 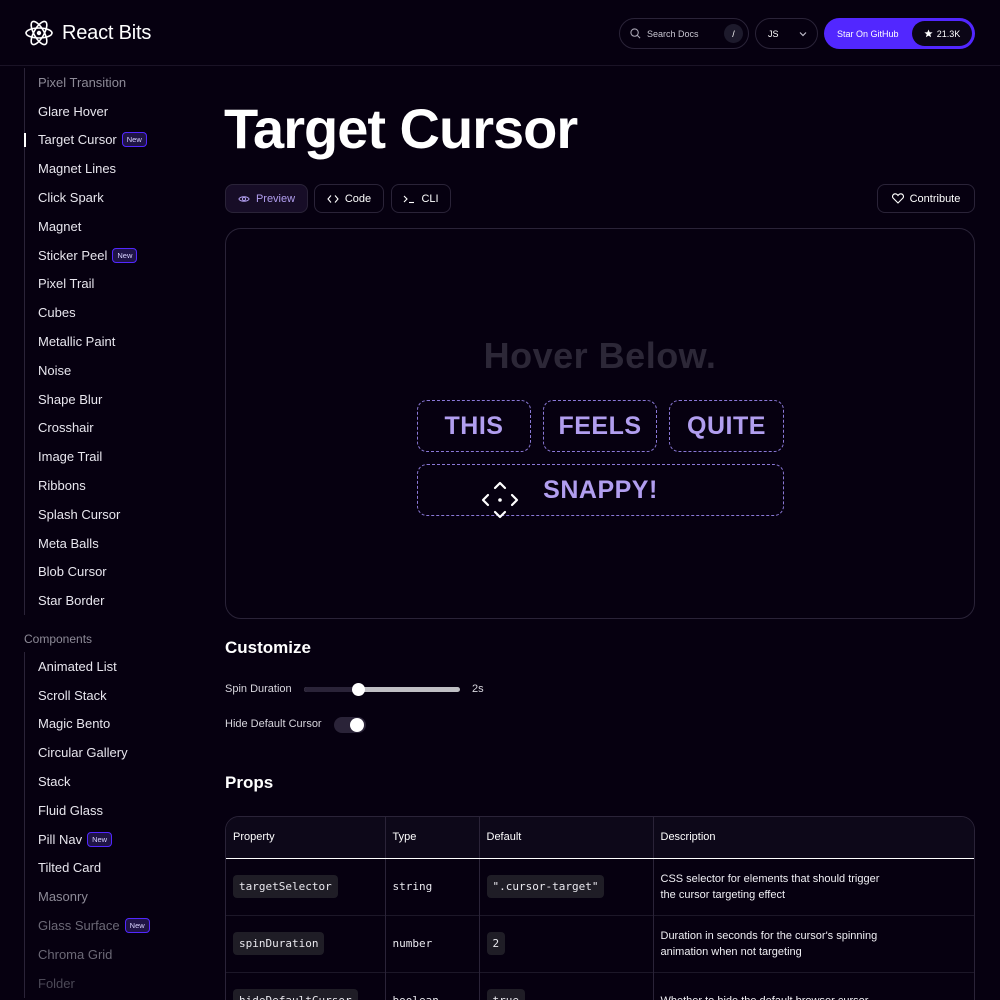 I want to click on sidebar-item-label: Circular Gallery, so click(x=83, y=753).